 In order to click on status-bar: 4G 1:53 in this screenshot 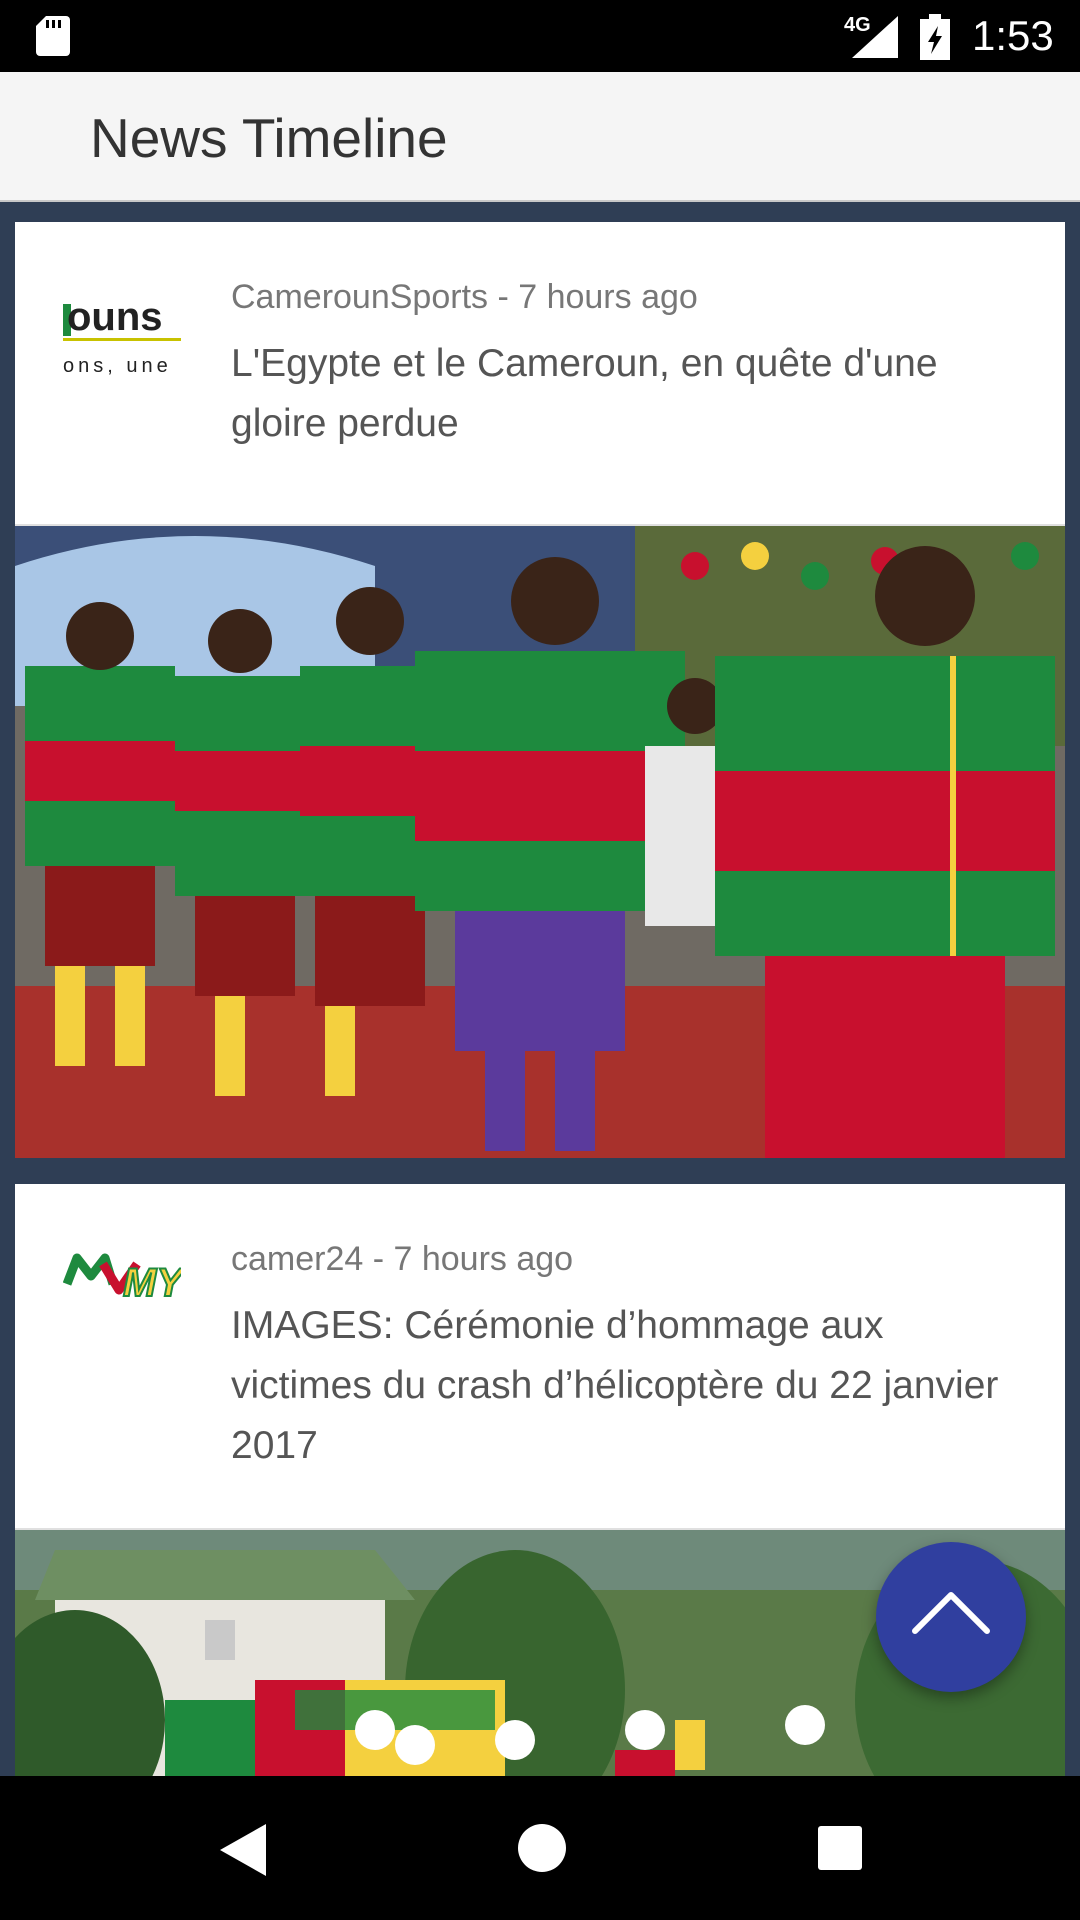, I will do `click(540, 36)`.